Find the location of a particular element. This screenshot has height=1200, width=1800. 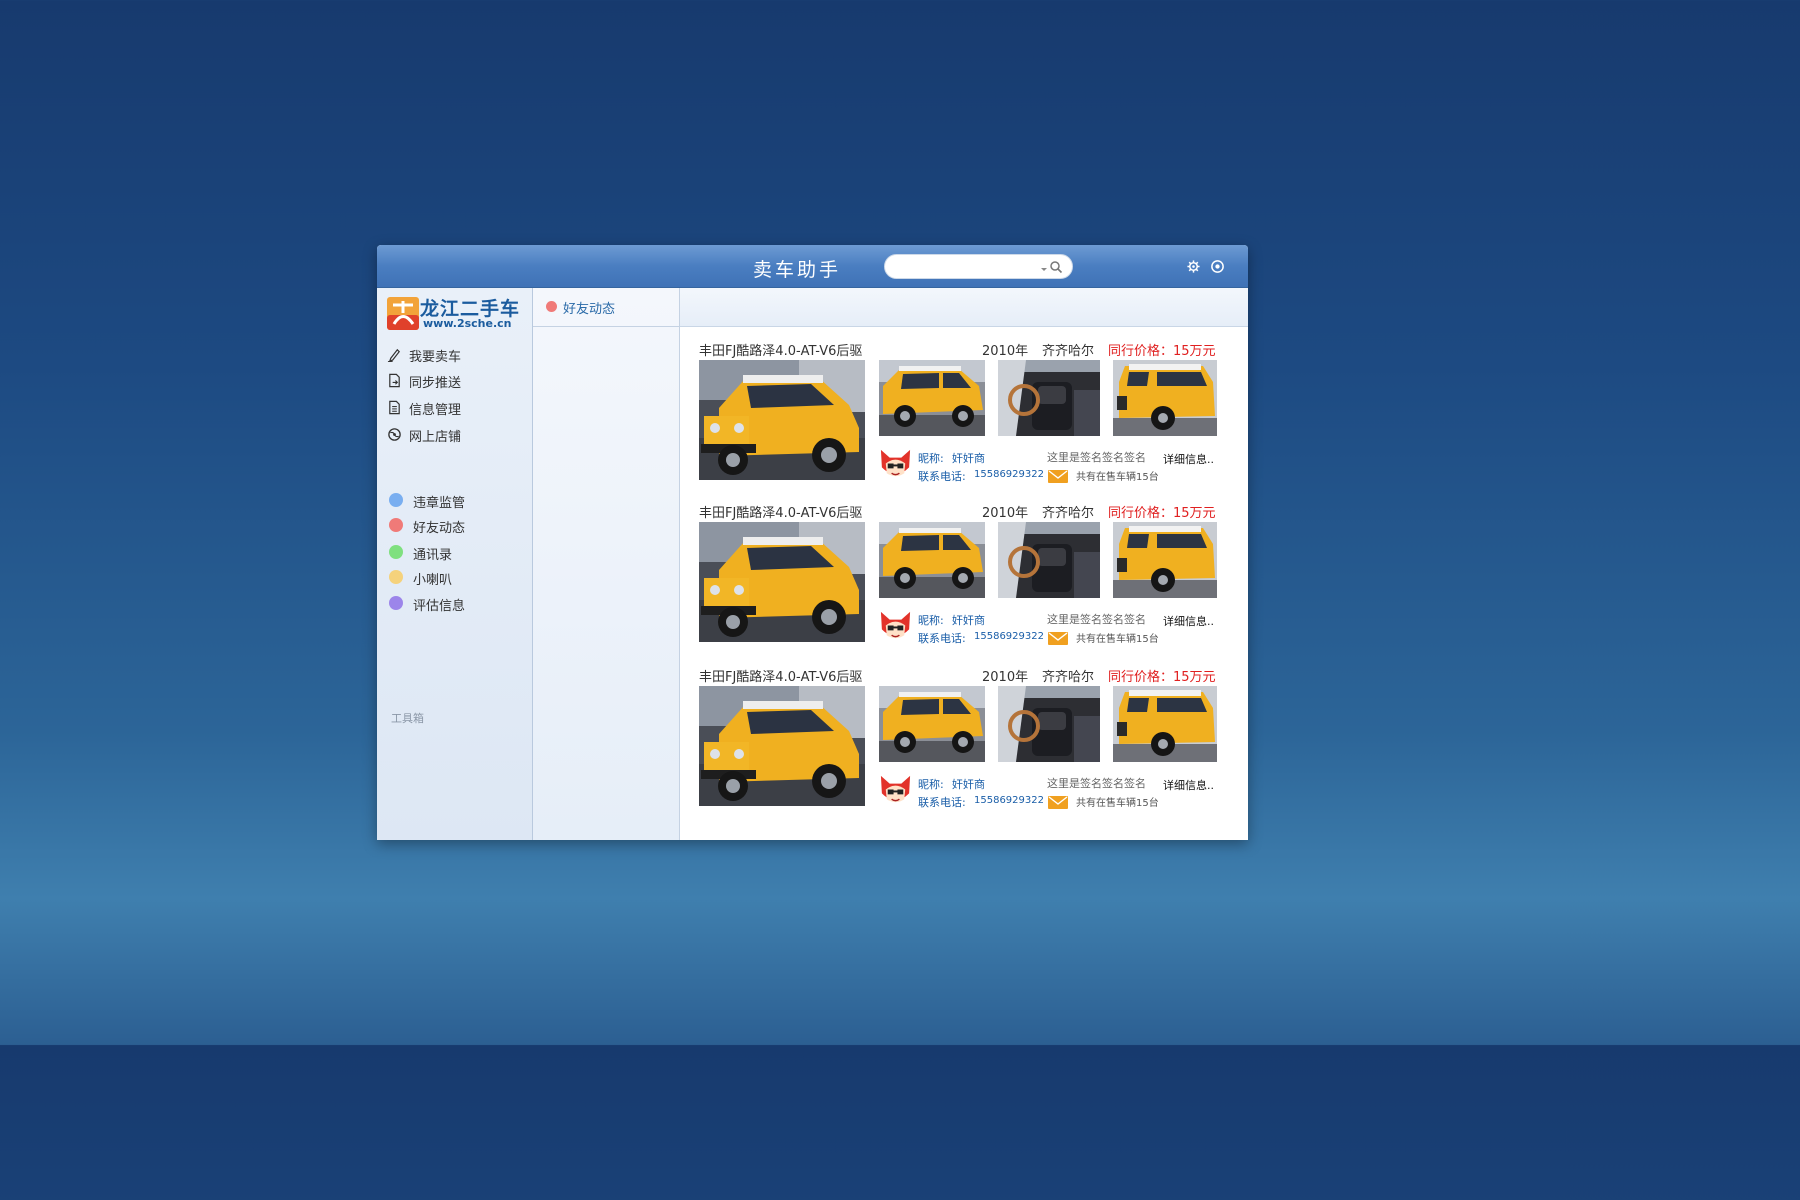

document-icon is located at coordinates (394, 407).